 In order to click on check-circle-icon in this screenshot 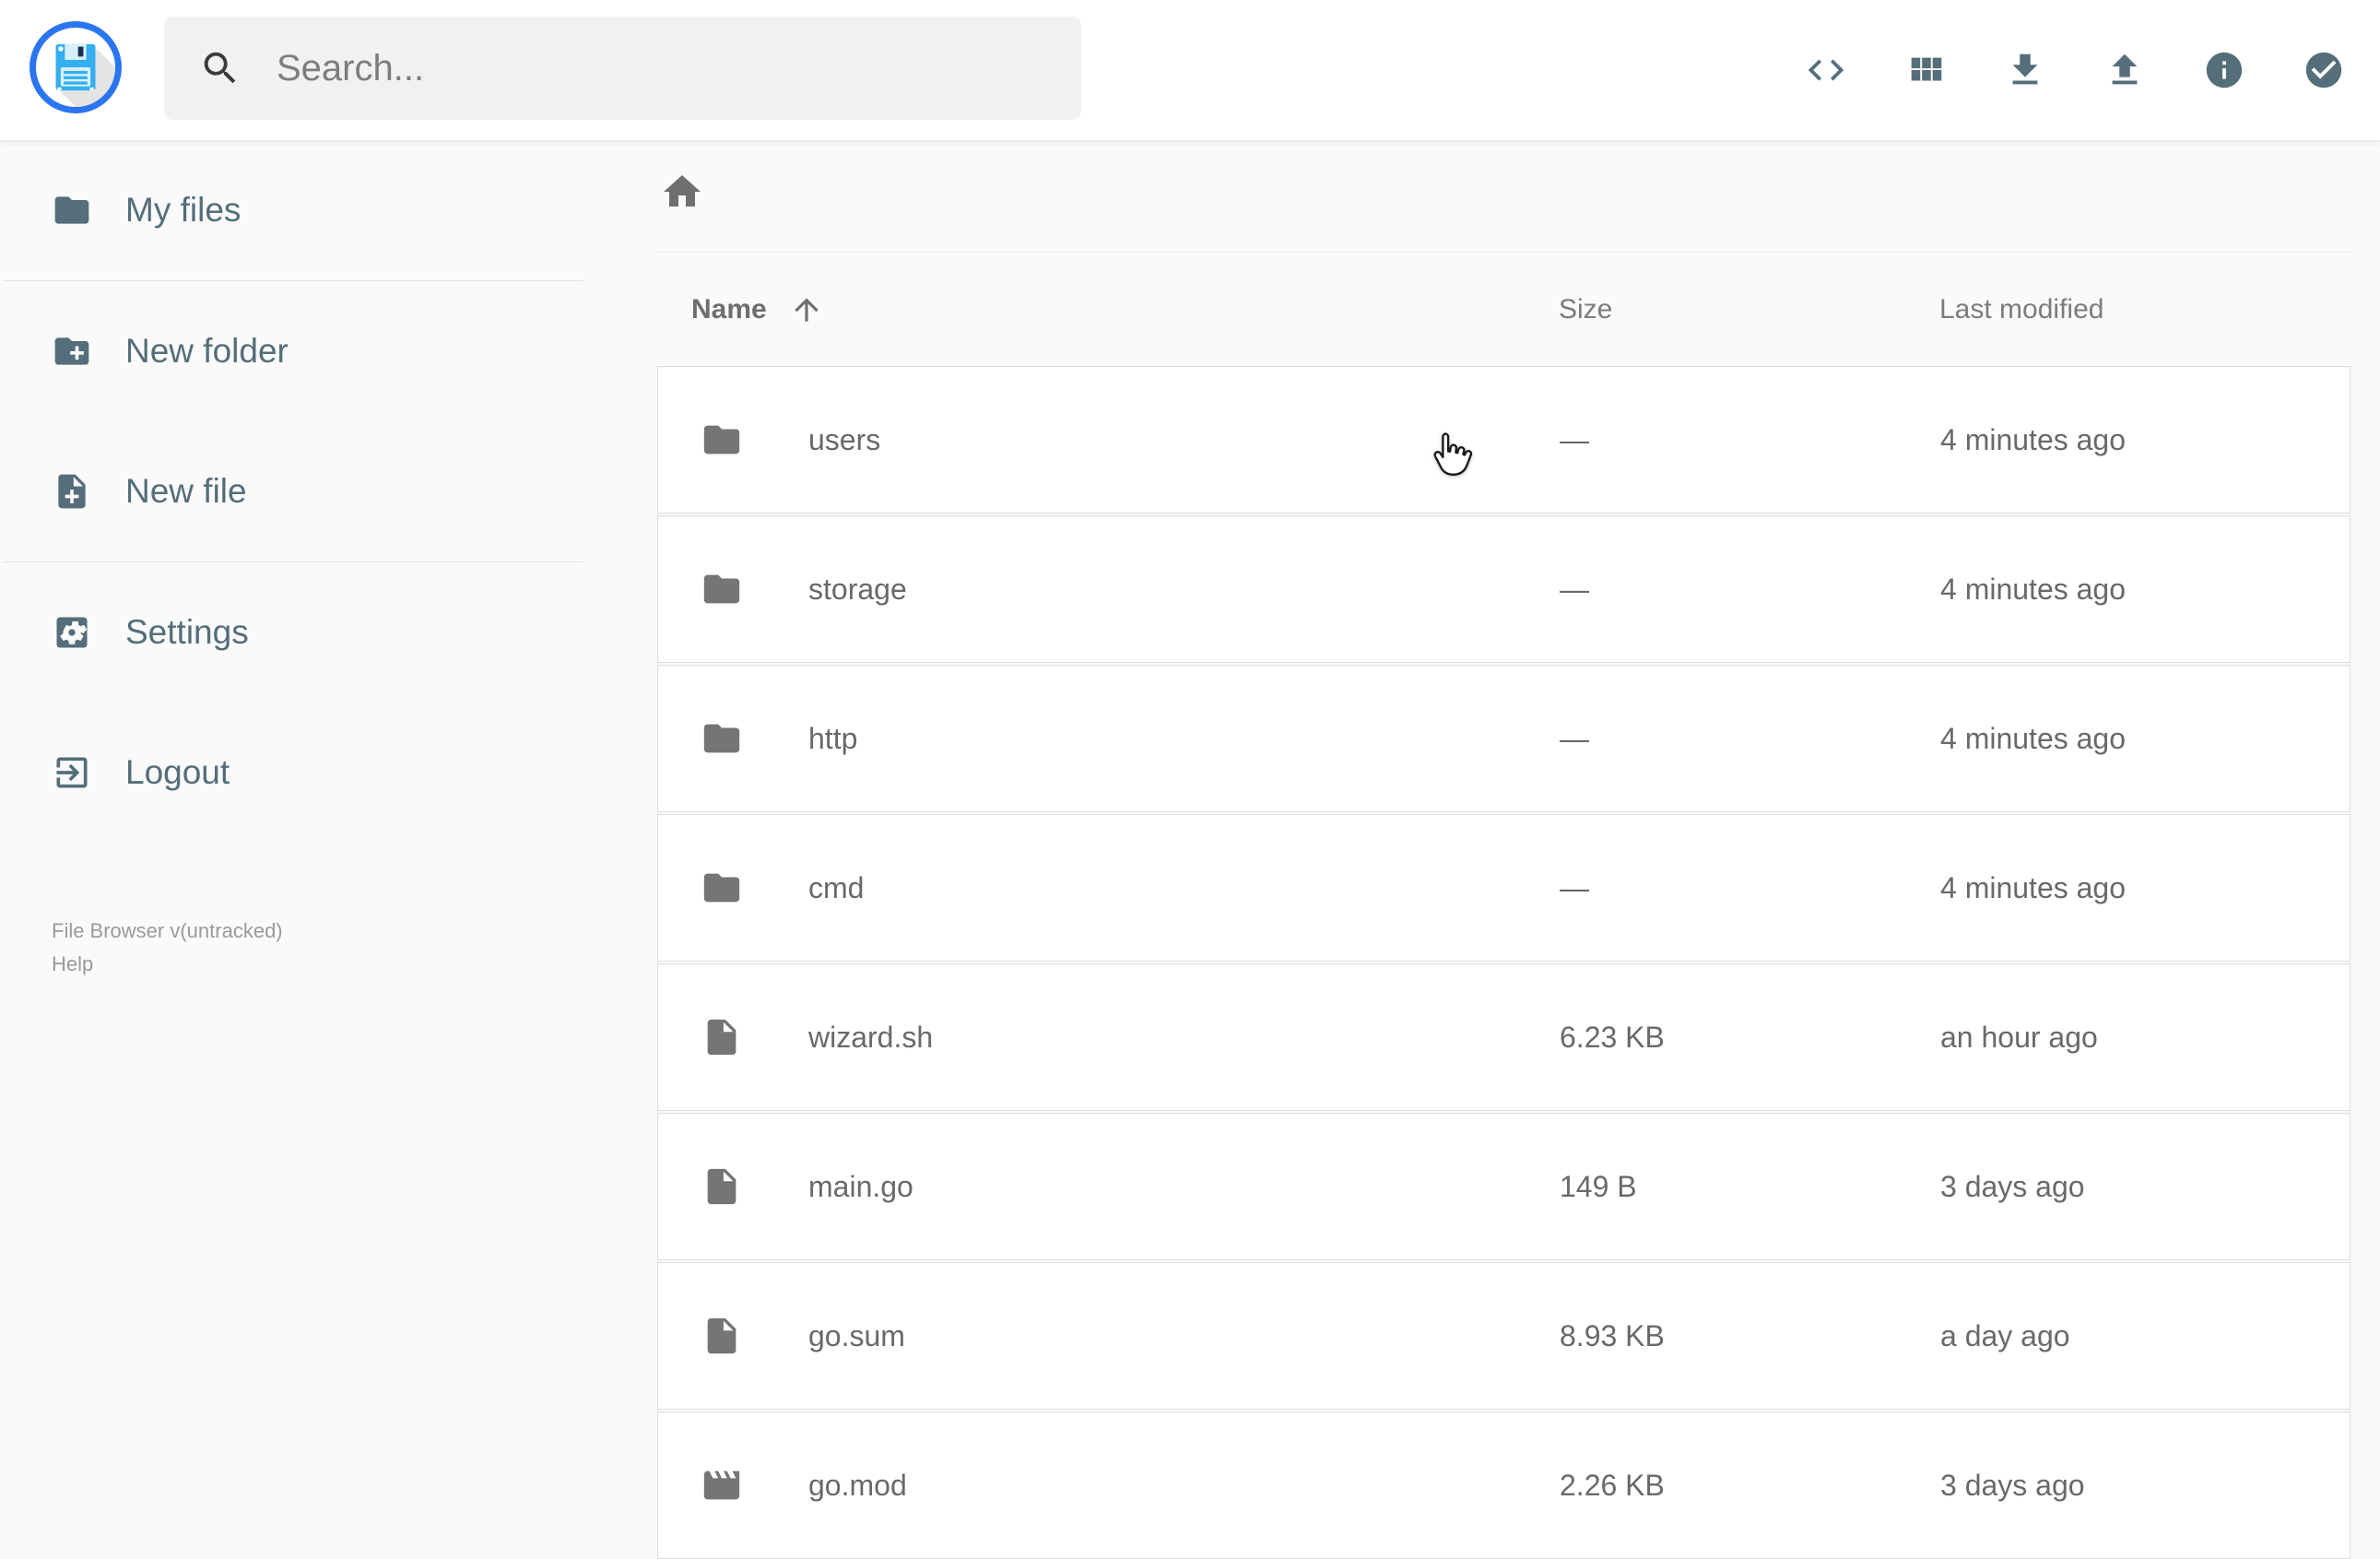, I will do `click(2324, 70)`.